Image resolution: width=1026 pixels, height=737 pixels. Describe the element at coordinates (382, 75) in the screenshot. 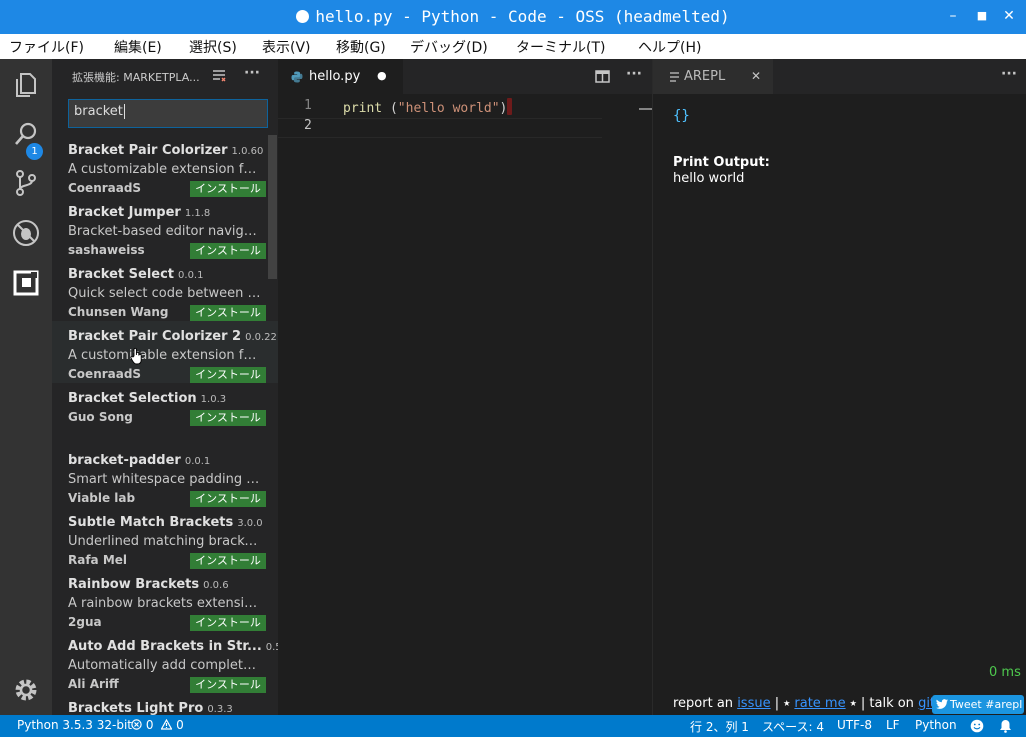

I see `dirty-indicator: ●` at that location.